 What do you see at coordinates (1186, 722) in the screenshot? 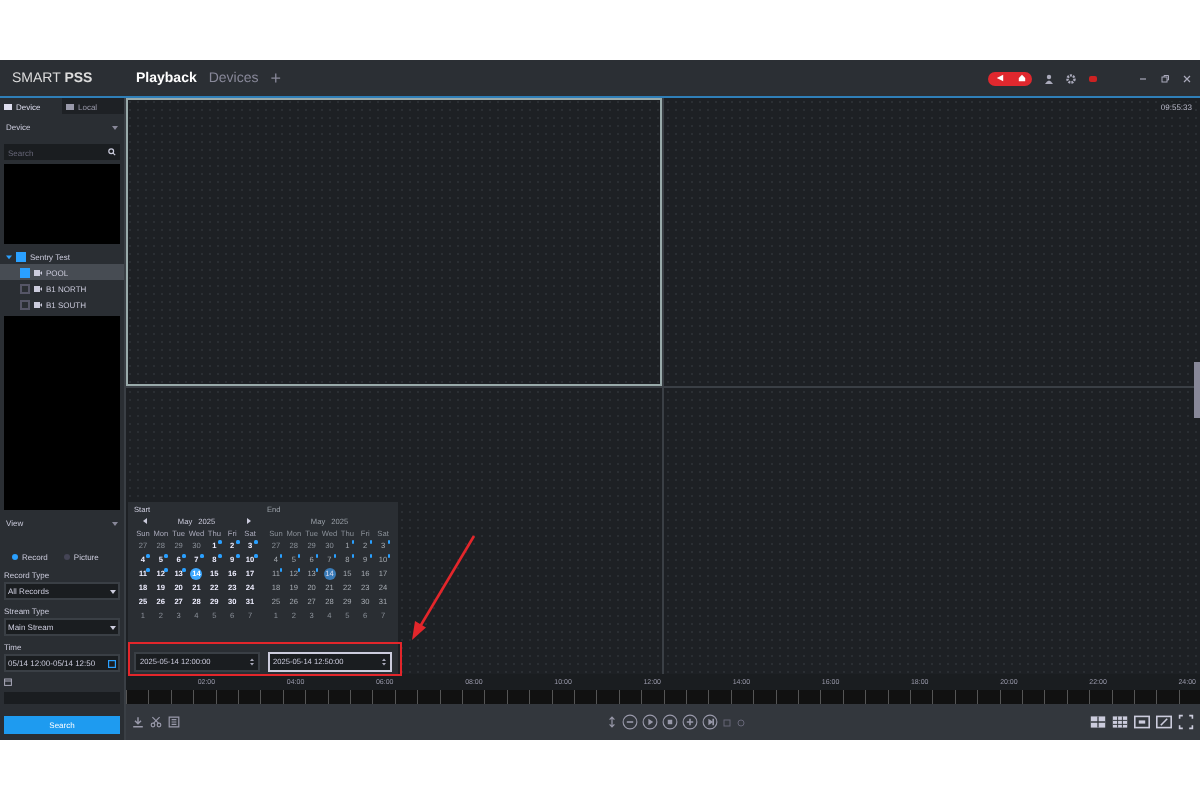
I see `fullscreen-icon` at bounding box center [1186, 722].